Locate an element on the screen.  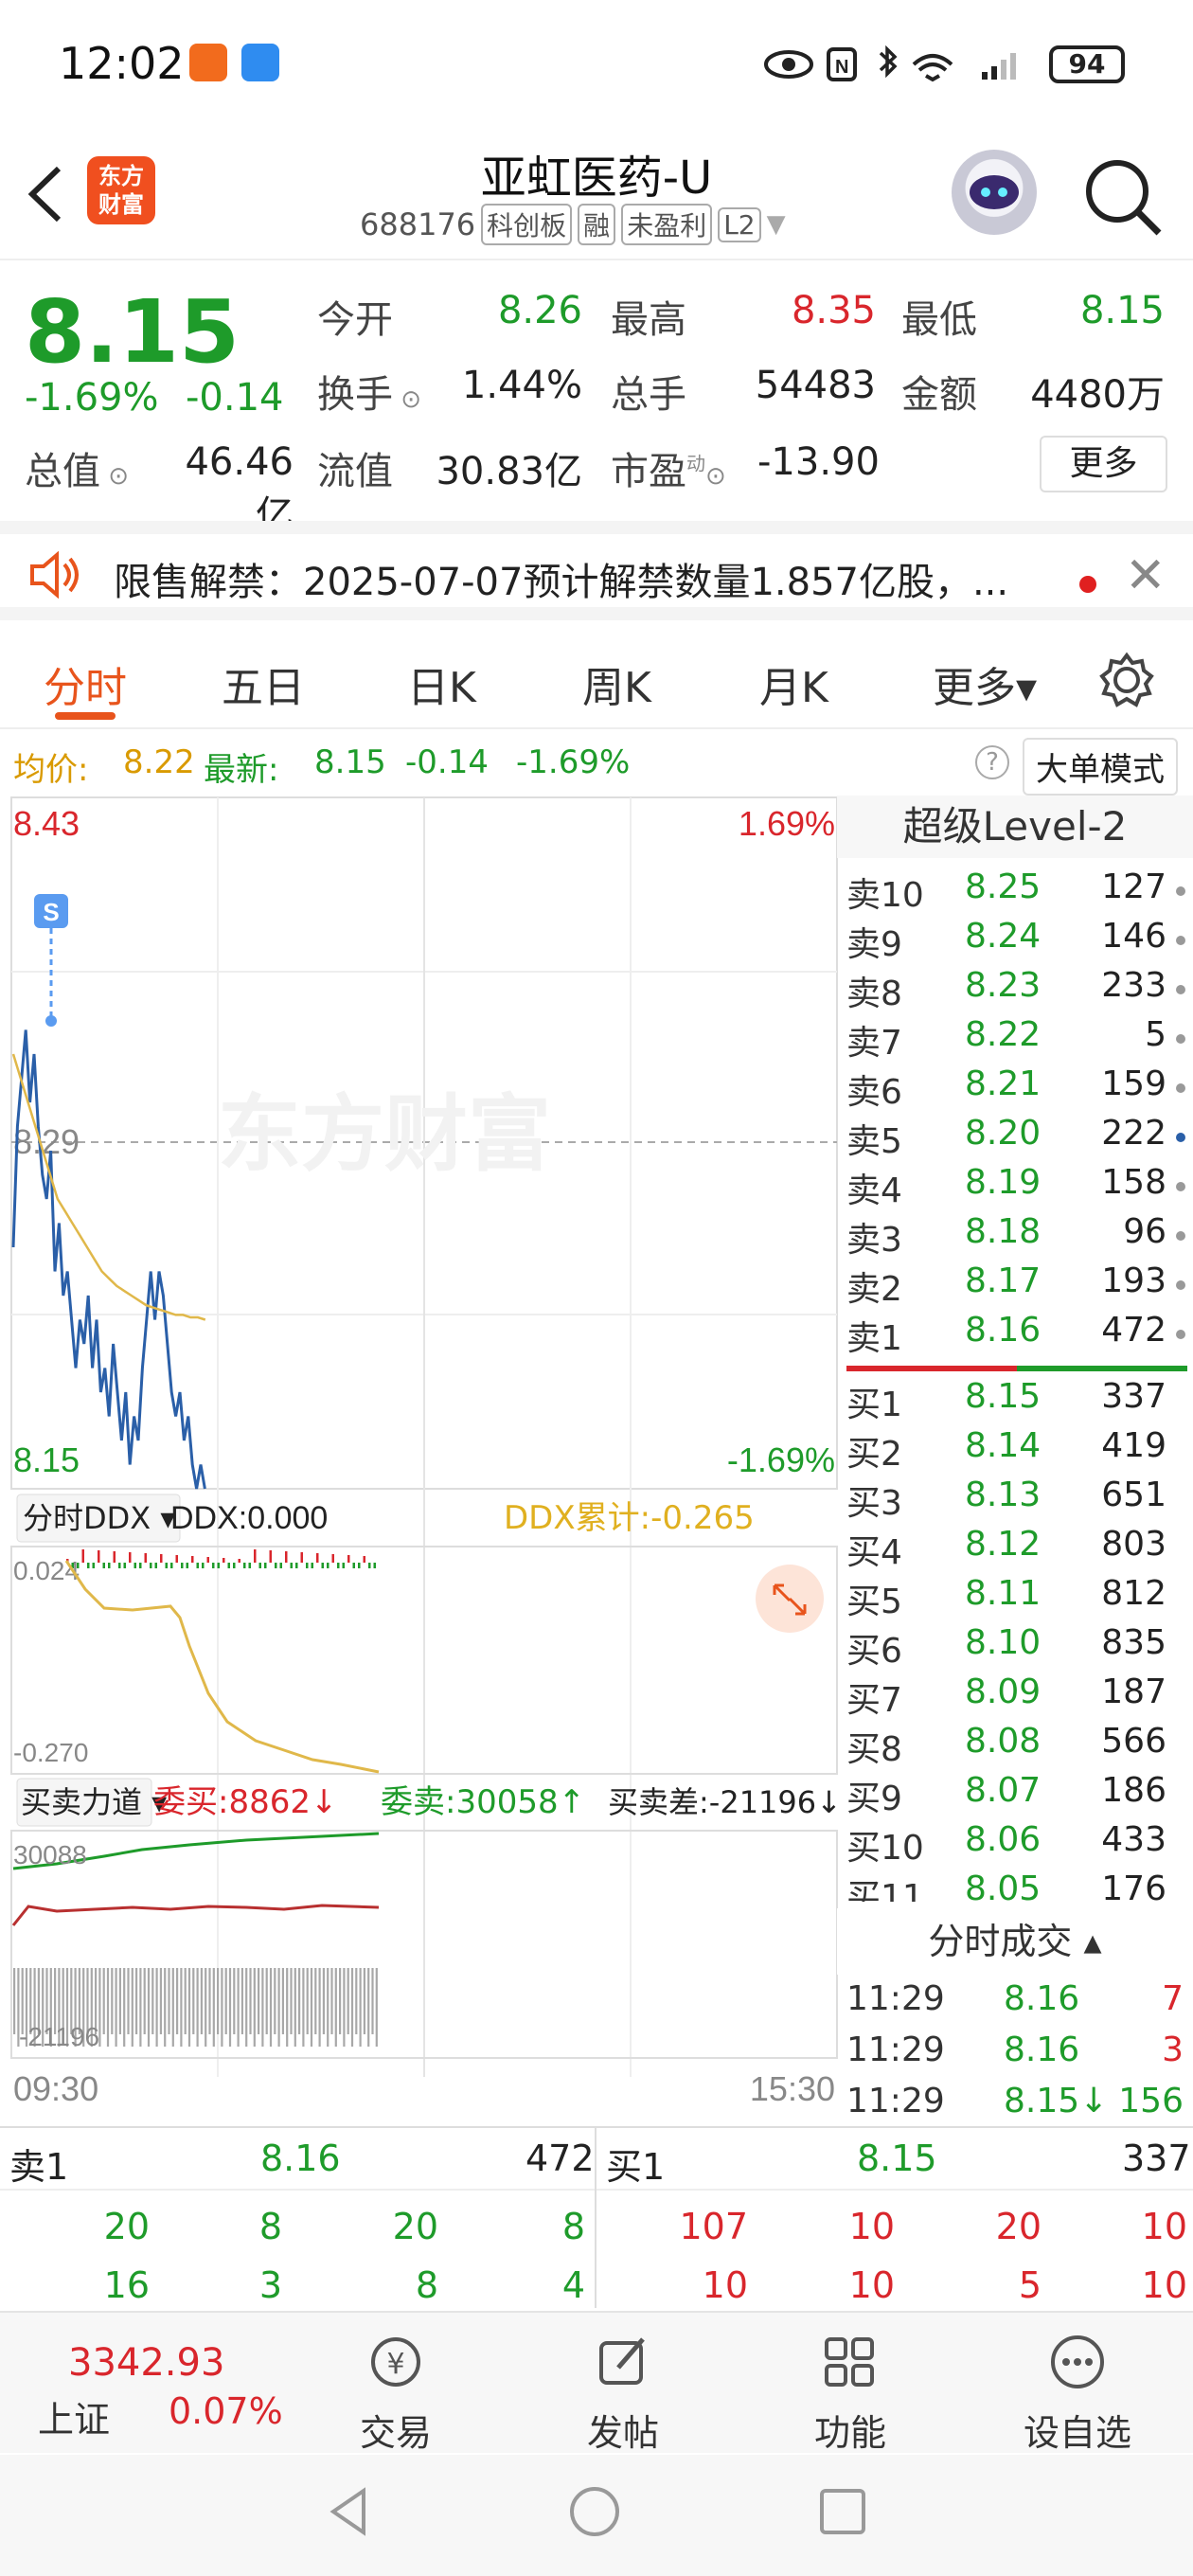
latest-label: 最新: is located at coordinates (241, 770).